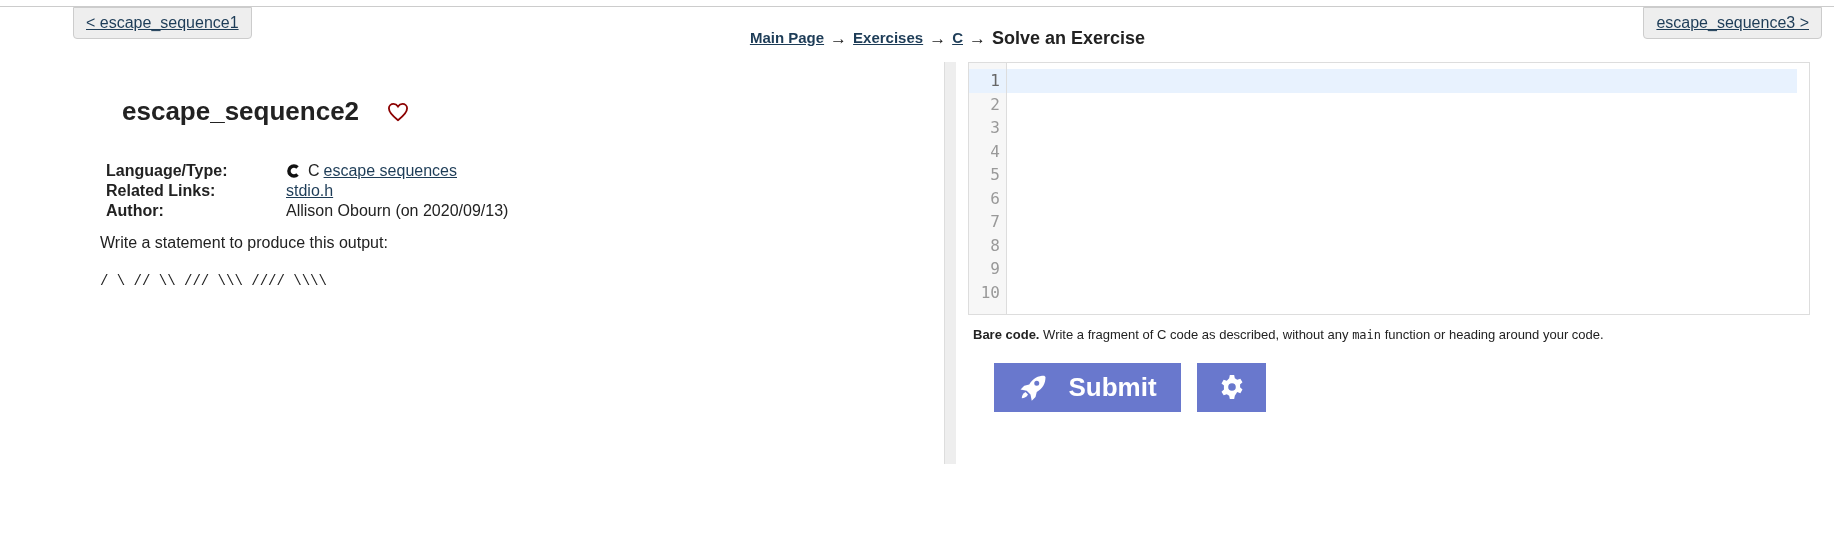  Describe the element at coordinates (990, 292) in the screenshot. I see `line-number: 10` at that location.